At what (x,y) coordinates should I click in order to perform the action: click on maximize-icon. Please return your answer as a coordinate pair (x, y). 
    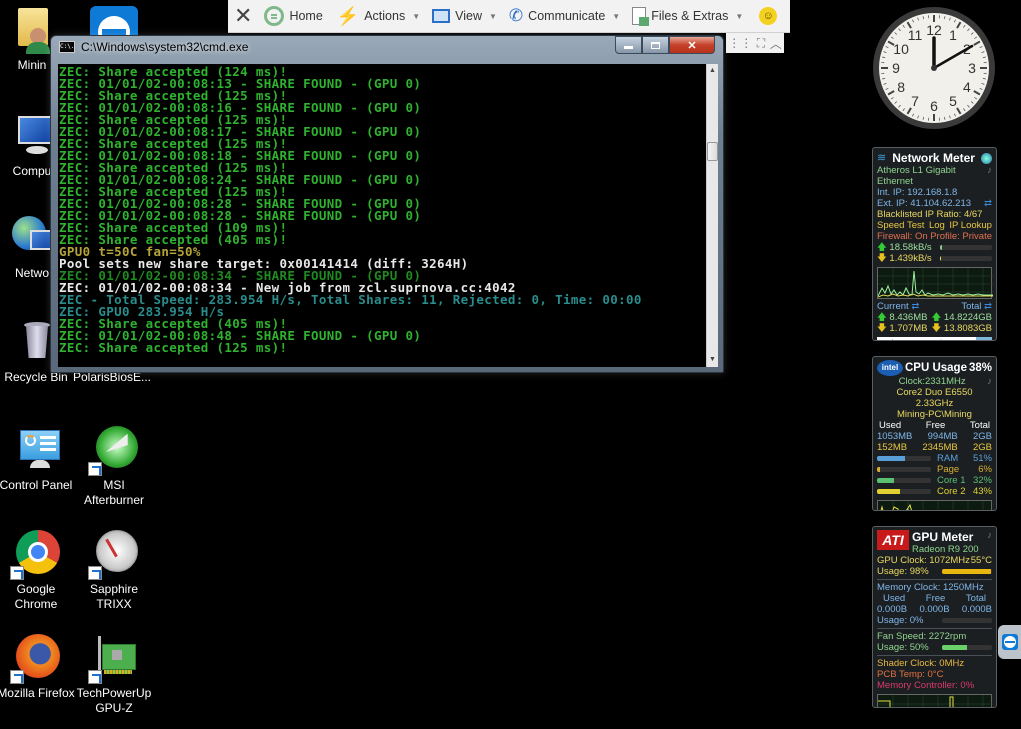
    Looking at the image, I should click on (655, 45).